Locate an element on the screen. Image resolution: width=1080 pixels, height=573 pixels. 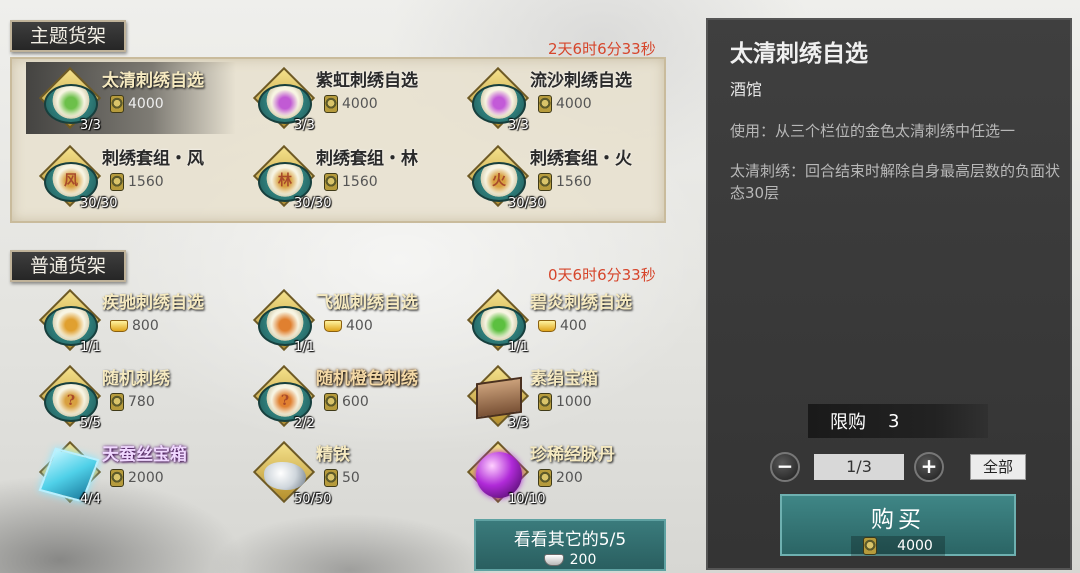
item-name: 素绢宝箱 is located at coordinates (564, 379).